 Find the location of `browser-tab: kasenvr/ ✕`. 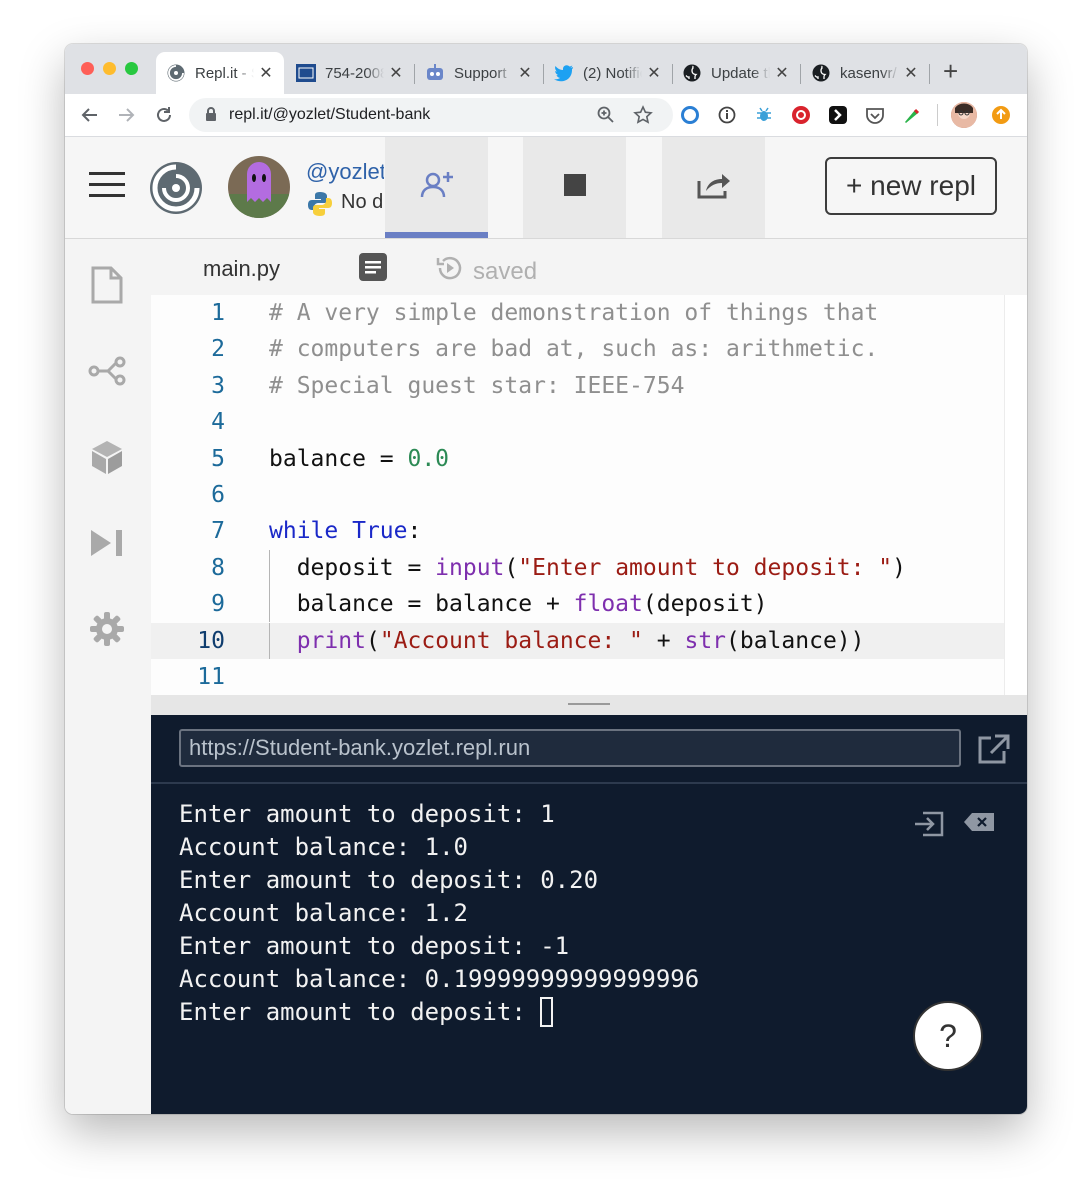

browser-tab: kasenvr/ ✕ is located at coordinates (865, 73).